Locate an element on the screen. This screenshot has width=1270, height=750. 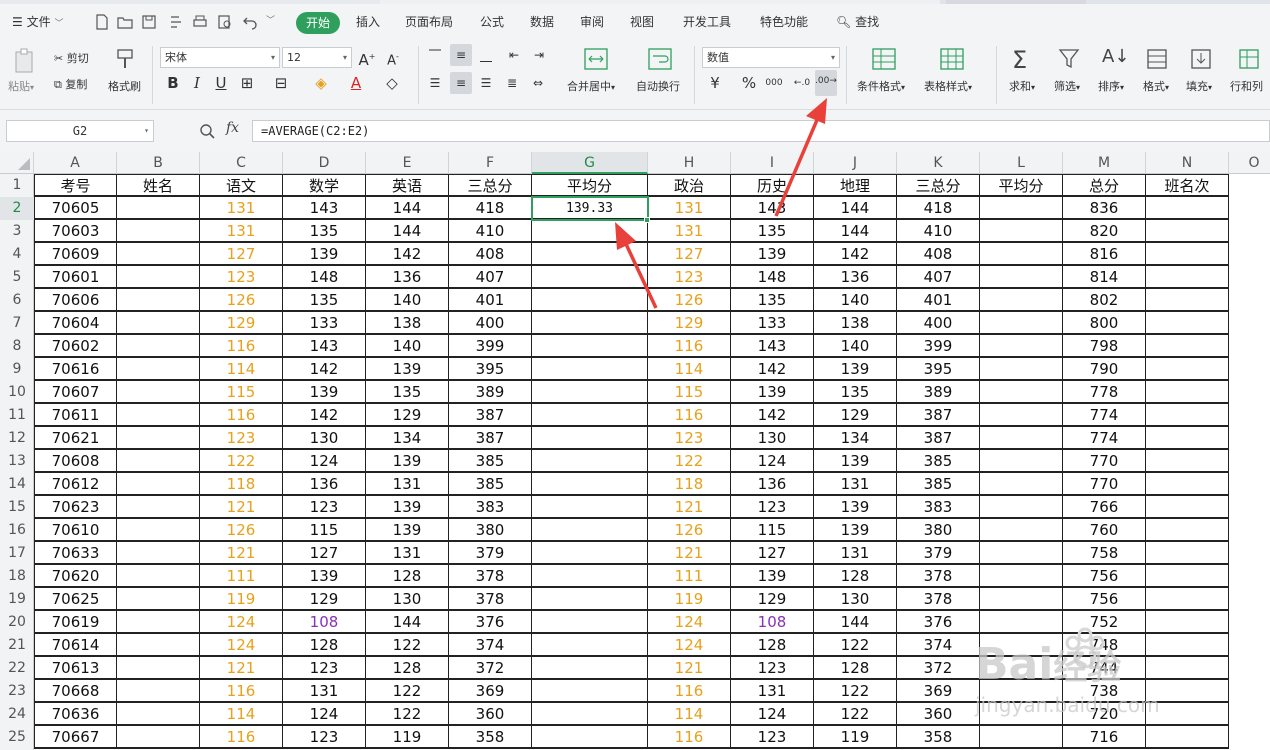
cell-h1: 政治 is located at coordinates (689, 185).